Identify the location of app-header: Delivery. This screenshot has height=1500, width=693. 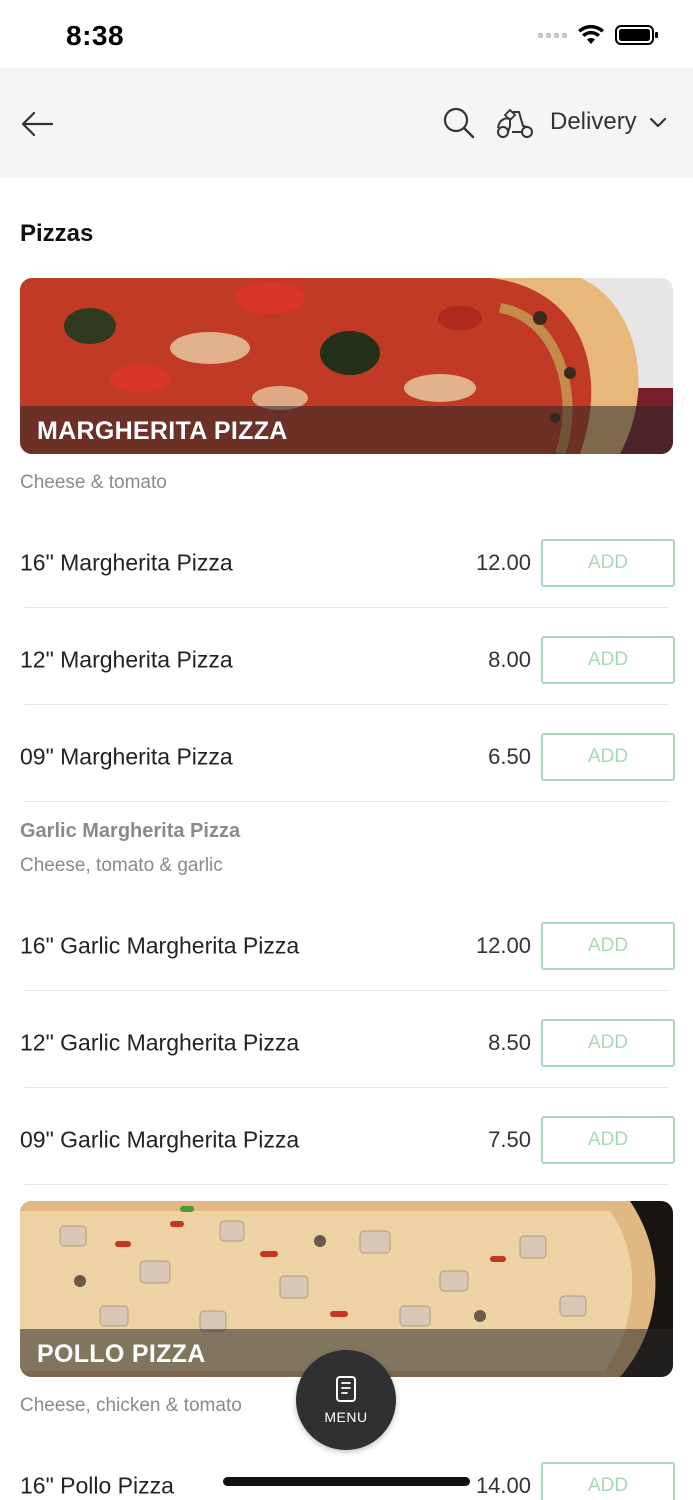
(346, 123).